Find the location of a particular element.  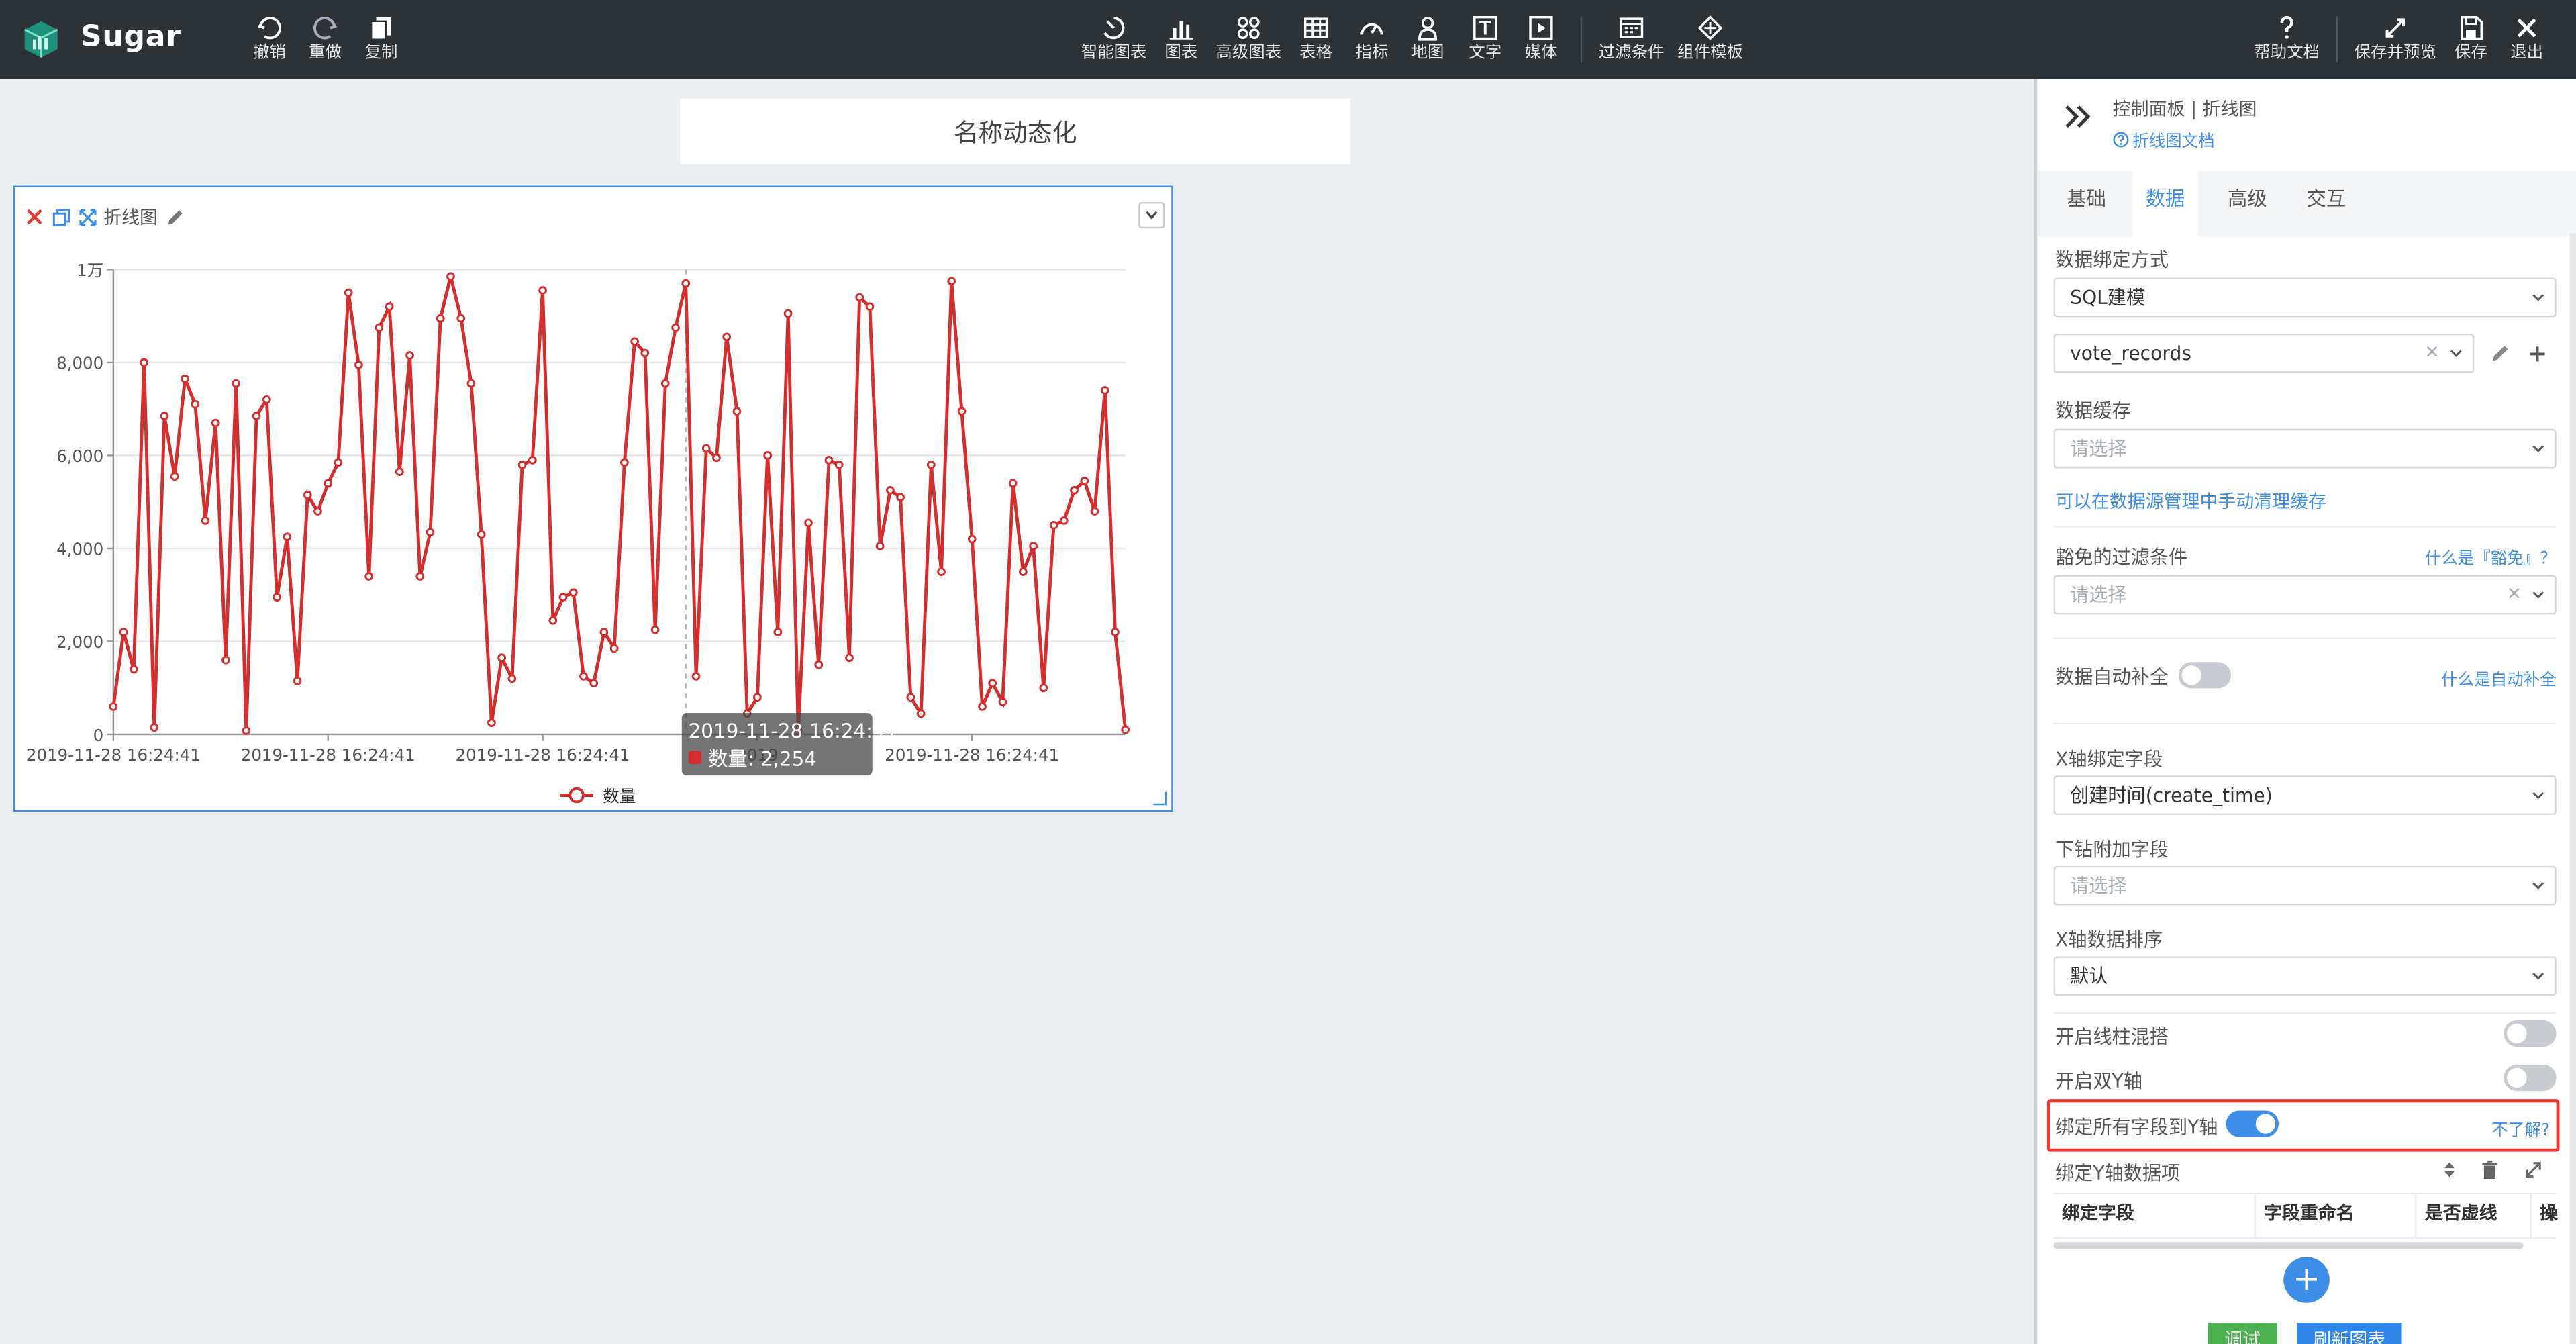

edit-pencil-icon is located at coordinates (174, 216).